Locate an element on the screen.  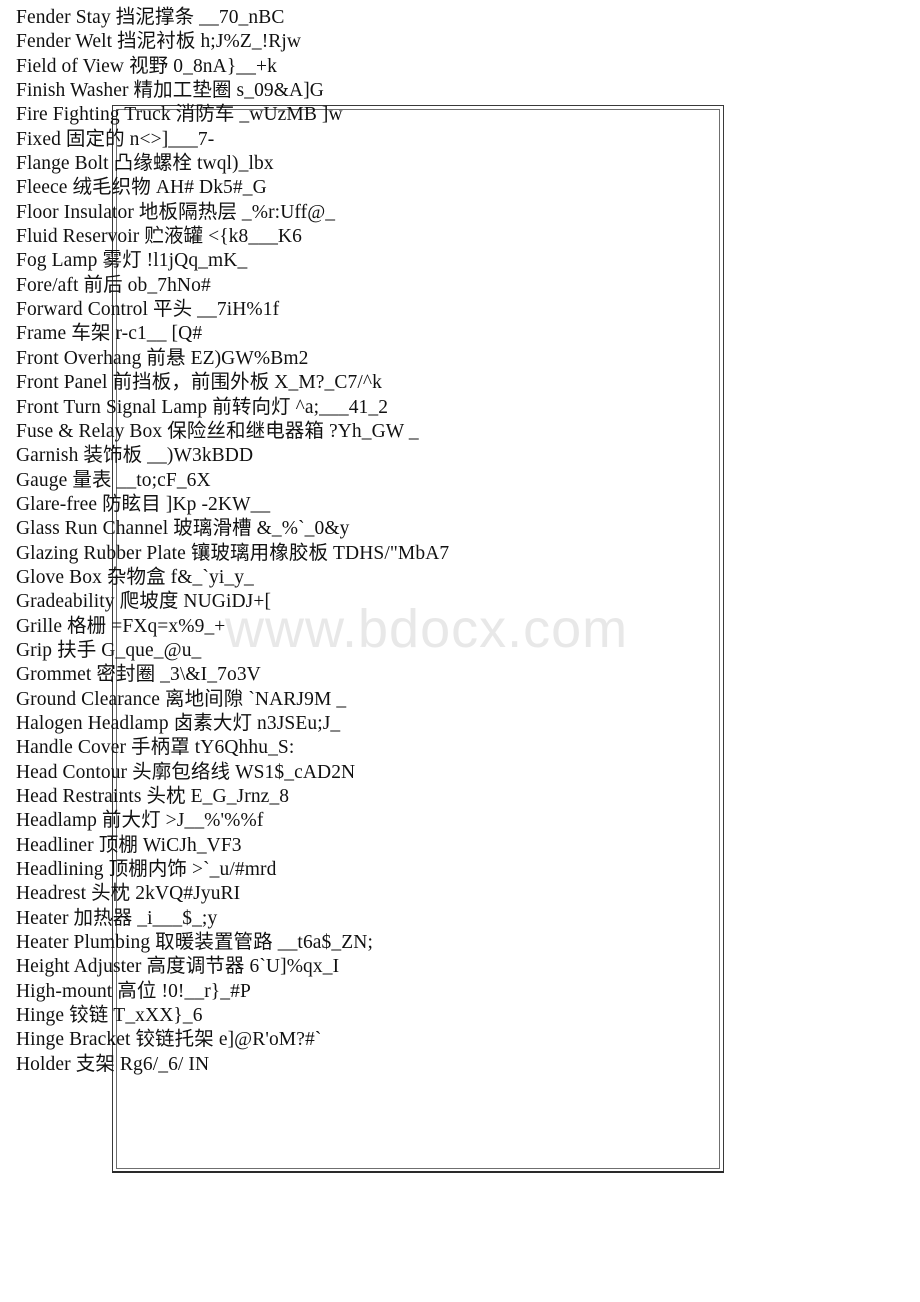
glossary-entry: Fender Welt 挡泥衬板 h;J%Z_!Rjw is located at coordinates (159, 42).